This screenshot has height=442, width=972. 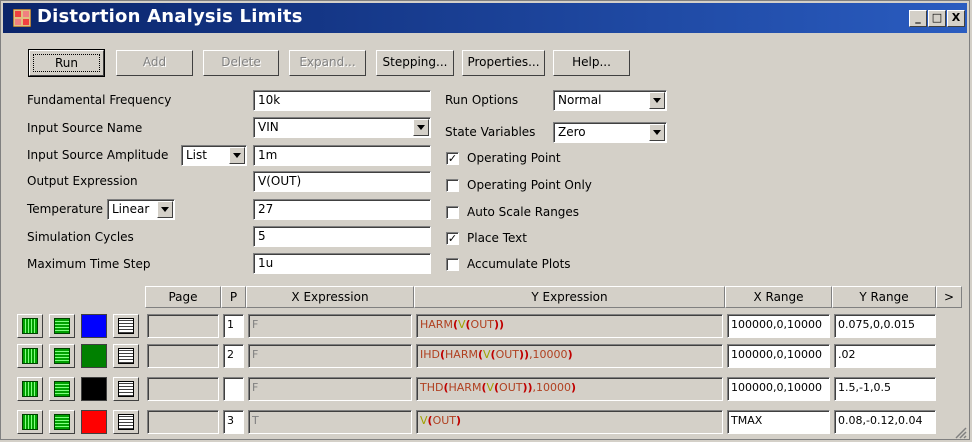 I want to click on place-text-label: Place Text, so click(x=497, y=238).